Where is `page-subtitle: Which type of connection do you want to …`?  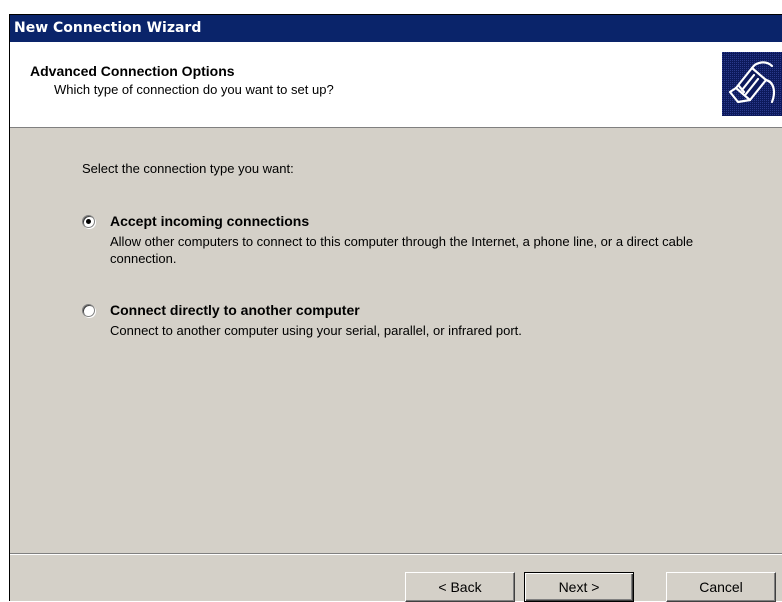 page-subtitle: Which type of connection do you want to … is located at coordinates (194, 89).